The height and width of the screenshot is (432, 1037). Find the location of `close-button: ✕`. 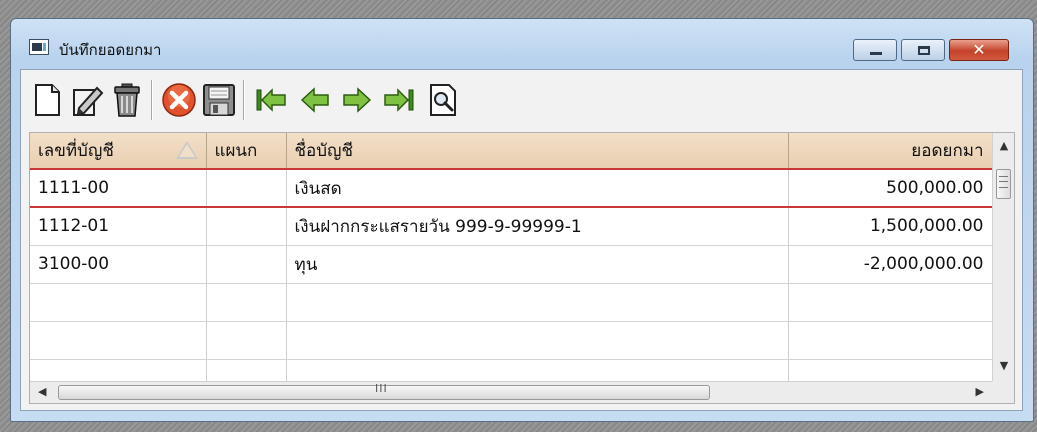

close-button: ✕ is located at coordinates (979, 50).